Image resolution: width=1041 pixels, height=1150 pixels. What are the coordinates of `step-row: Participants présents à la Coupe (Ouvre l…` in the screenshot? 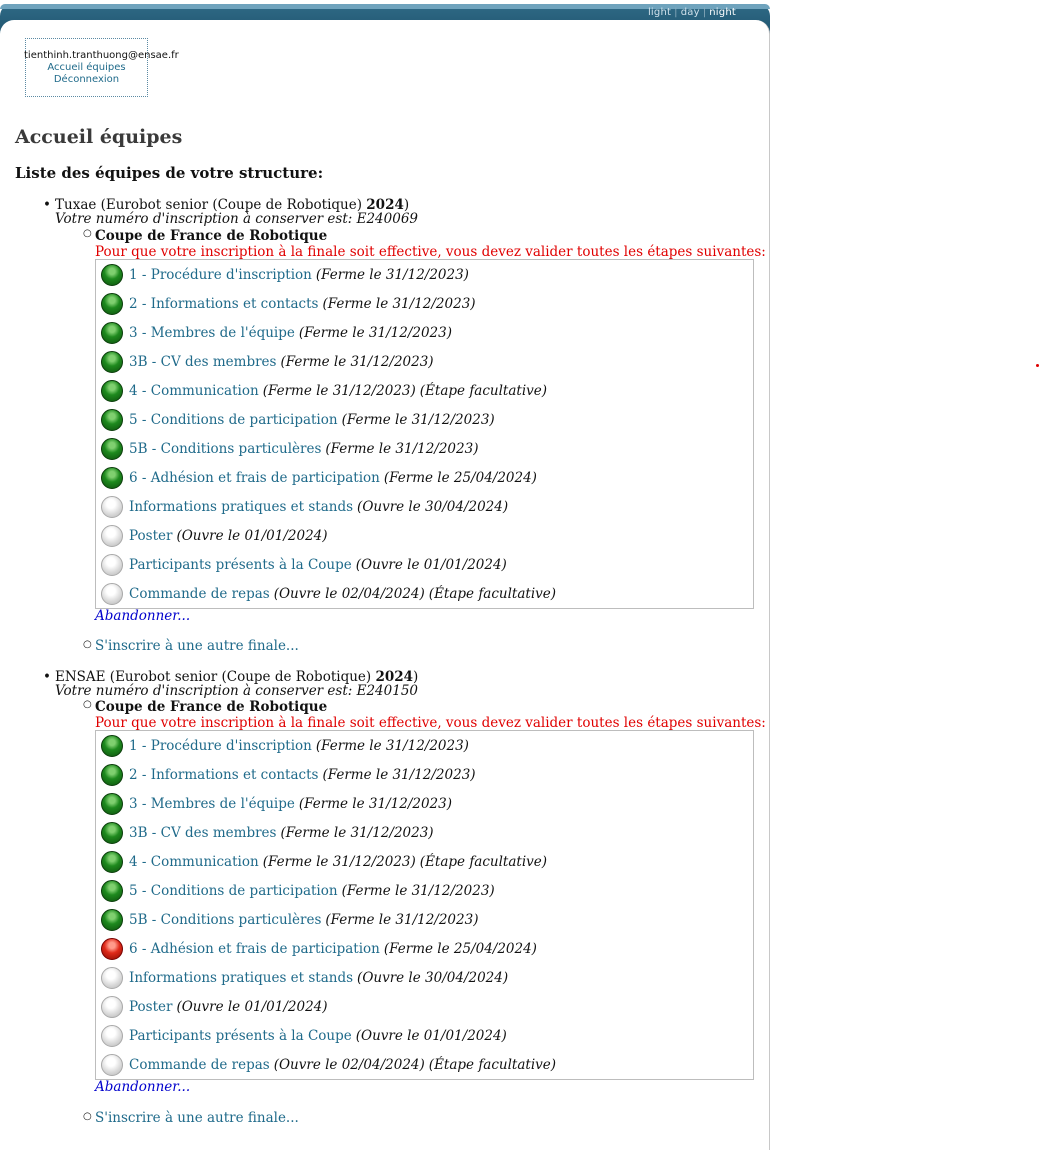 It's located at (424, 564).